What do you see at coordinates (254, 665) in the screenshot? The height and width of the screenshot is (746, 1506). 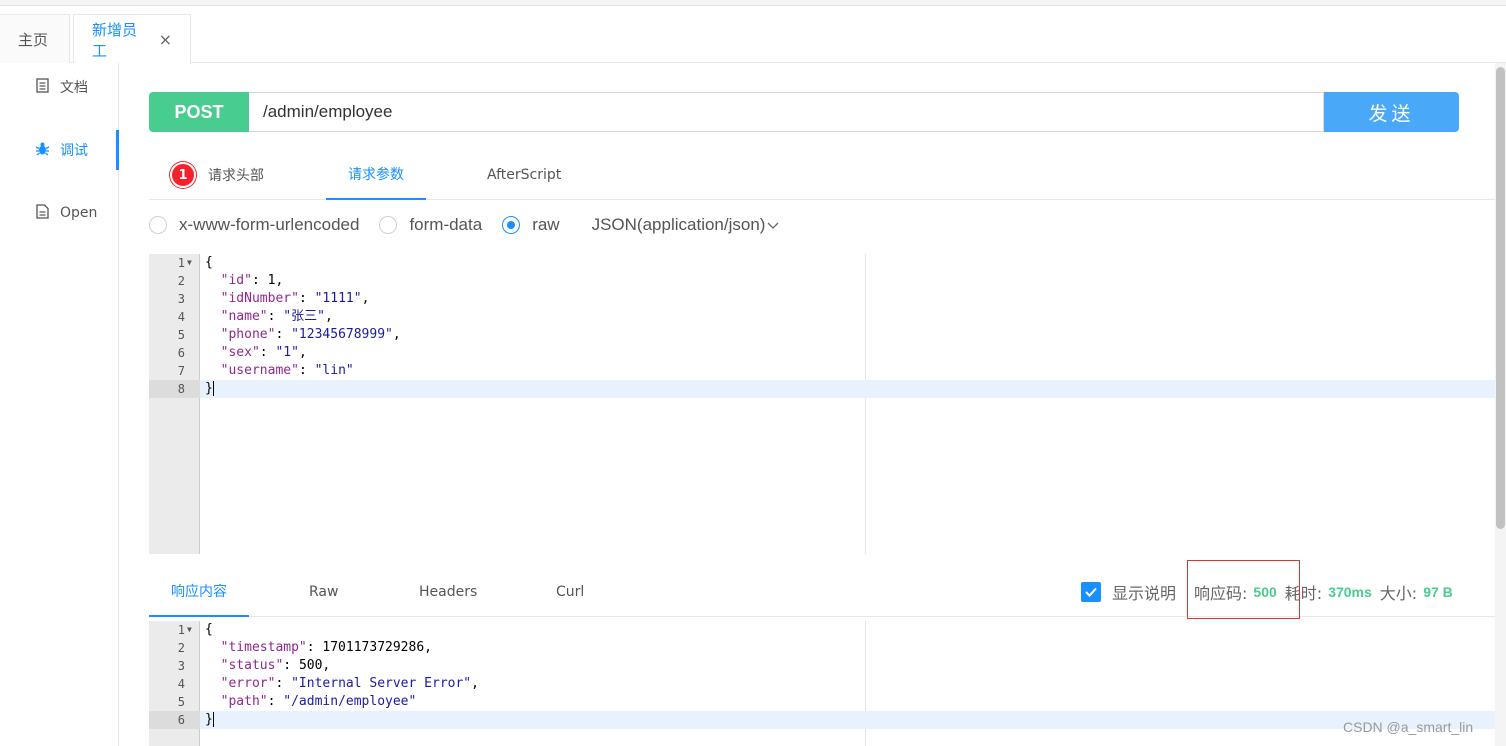 I see `code-line: 3 "status": 500,` at bounding box center [254, 665].